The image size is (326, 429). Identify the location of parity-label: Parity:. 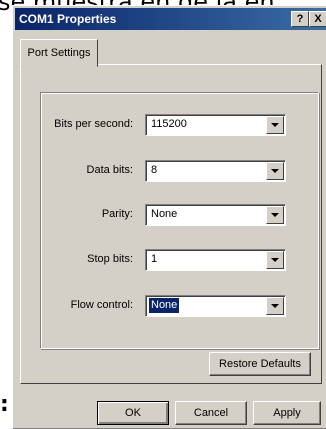
(117, 214).